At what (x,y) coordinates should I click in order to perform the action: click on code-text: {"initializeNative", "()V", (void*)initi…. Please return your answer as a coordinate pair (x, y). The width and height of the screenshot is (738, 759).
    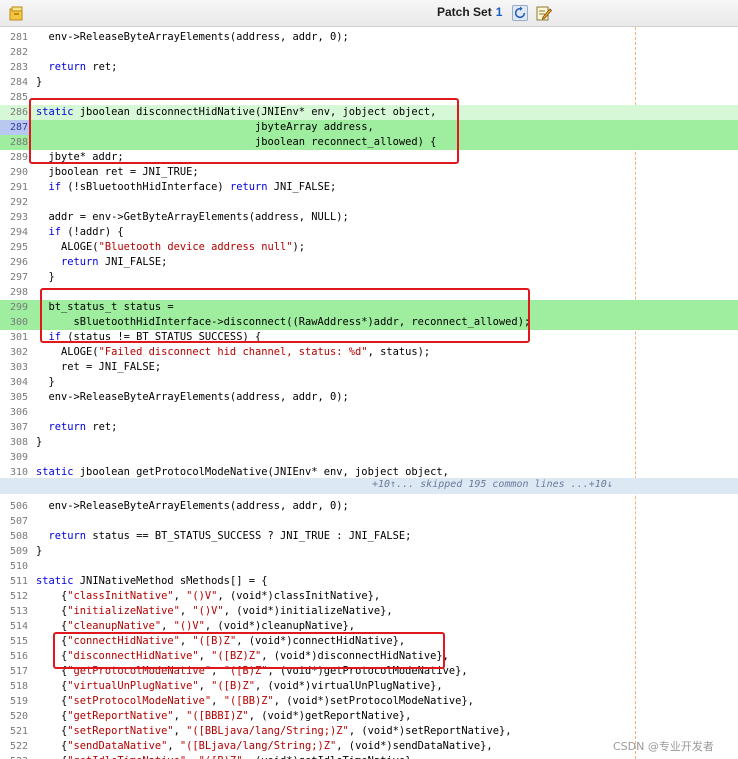
    Looking at the image, I should click on (214, 611).